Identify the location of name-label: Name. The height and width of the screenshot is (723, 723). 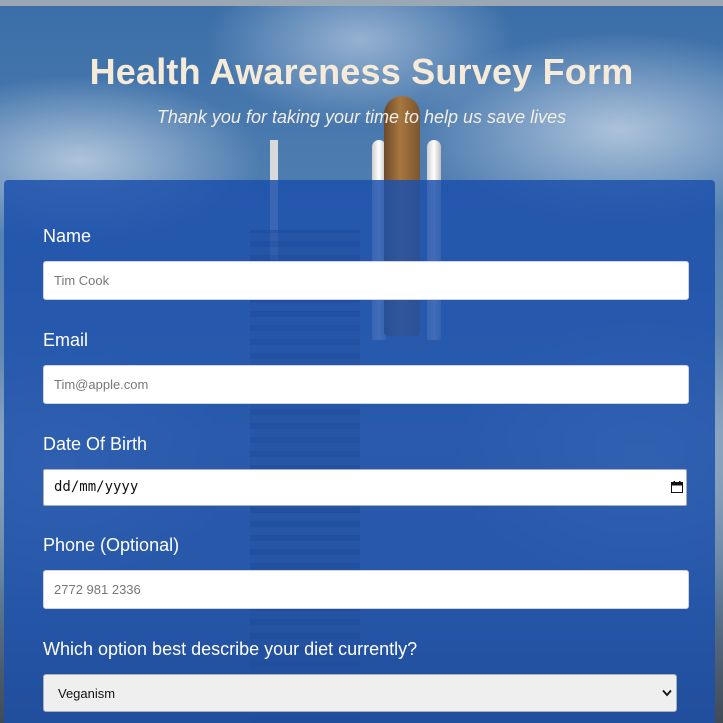
(67, 236).